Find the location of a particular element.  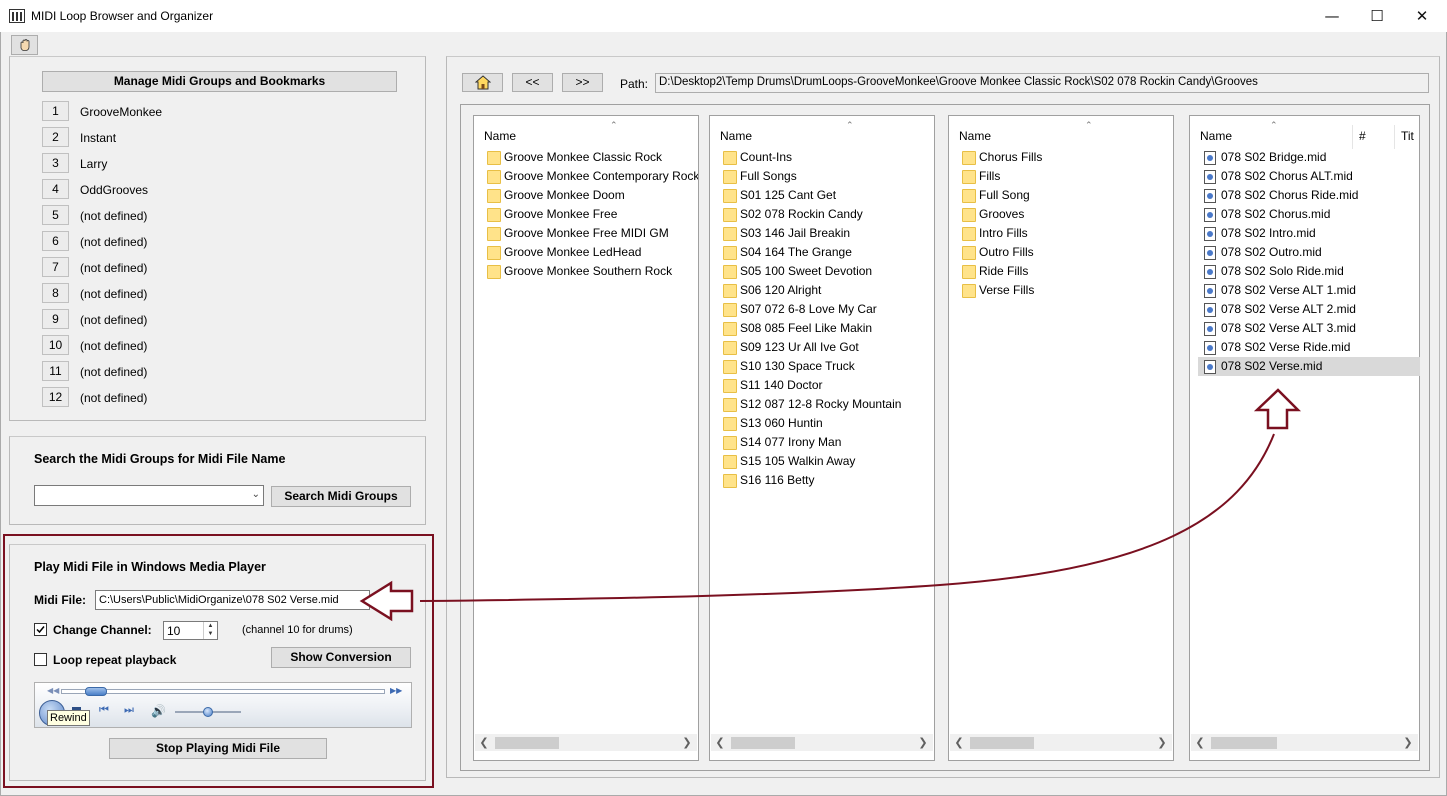

annotation-curve is located at coordinates (847, 517).